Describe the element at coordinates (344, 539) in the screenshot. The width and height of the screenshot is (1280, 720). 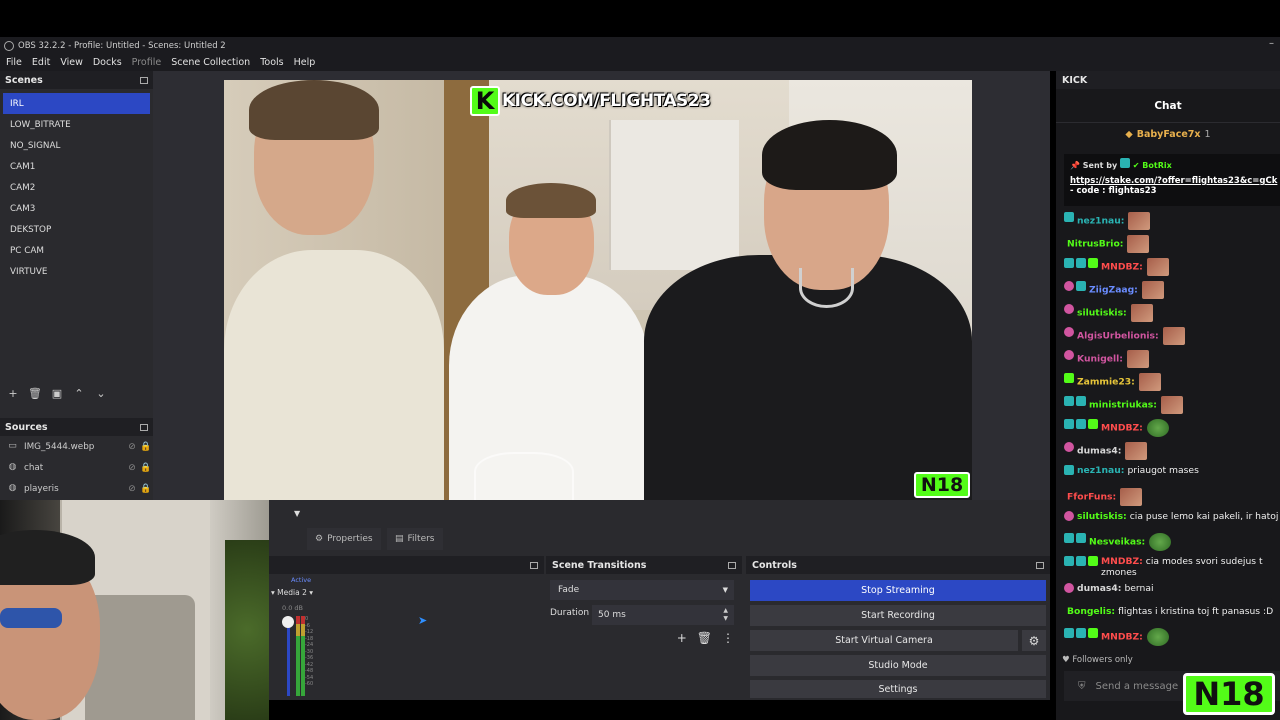
I see `properties-button: ⚙ Properties` at that location.